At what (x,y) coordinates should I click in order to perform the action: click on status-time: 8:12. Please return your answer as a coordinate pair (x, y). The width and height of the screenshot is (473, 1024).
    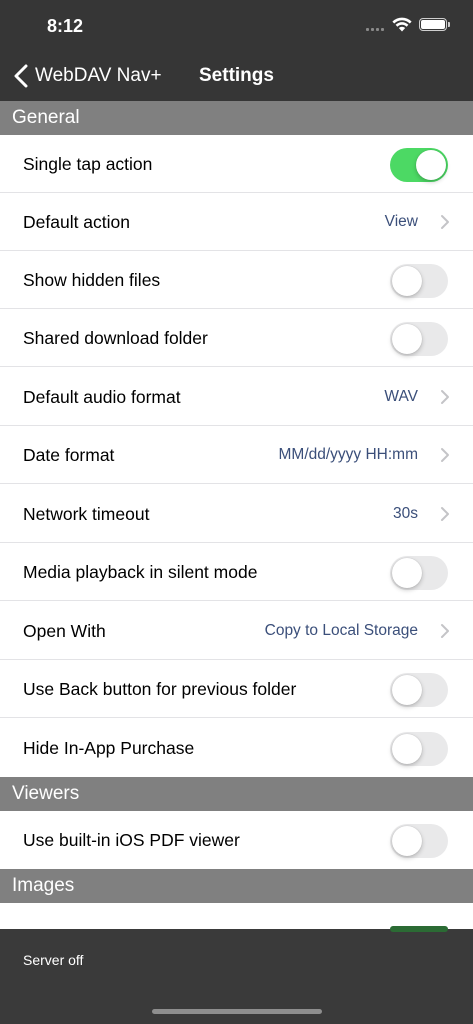
    Looking at the image, I should click on (65, 26).